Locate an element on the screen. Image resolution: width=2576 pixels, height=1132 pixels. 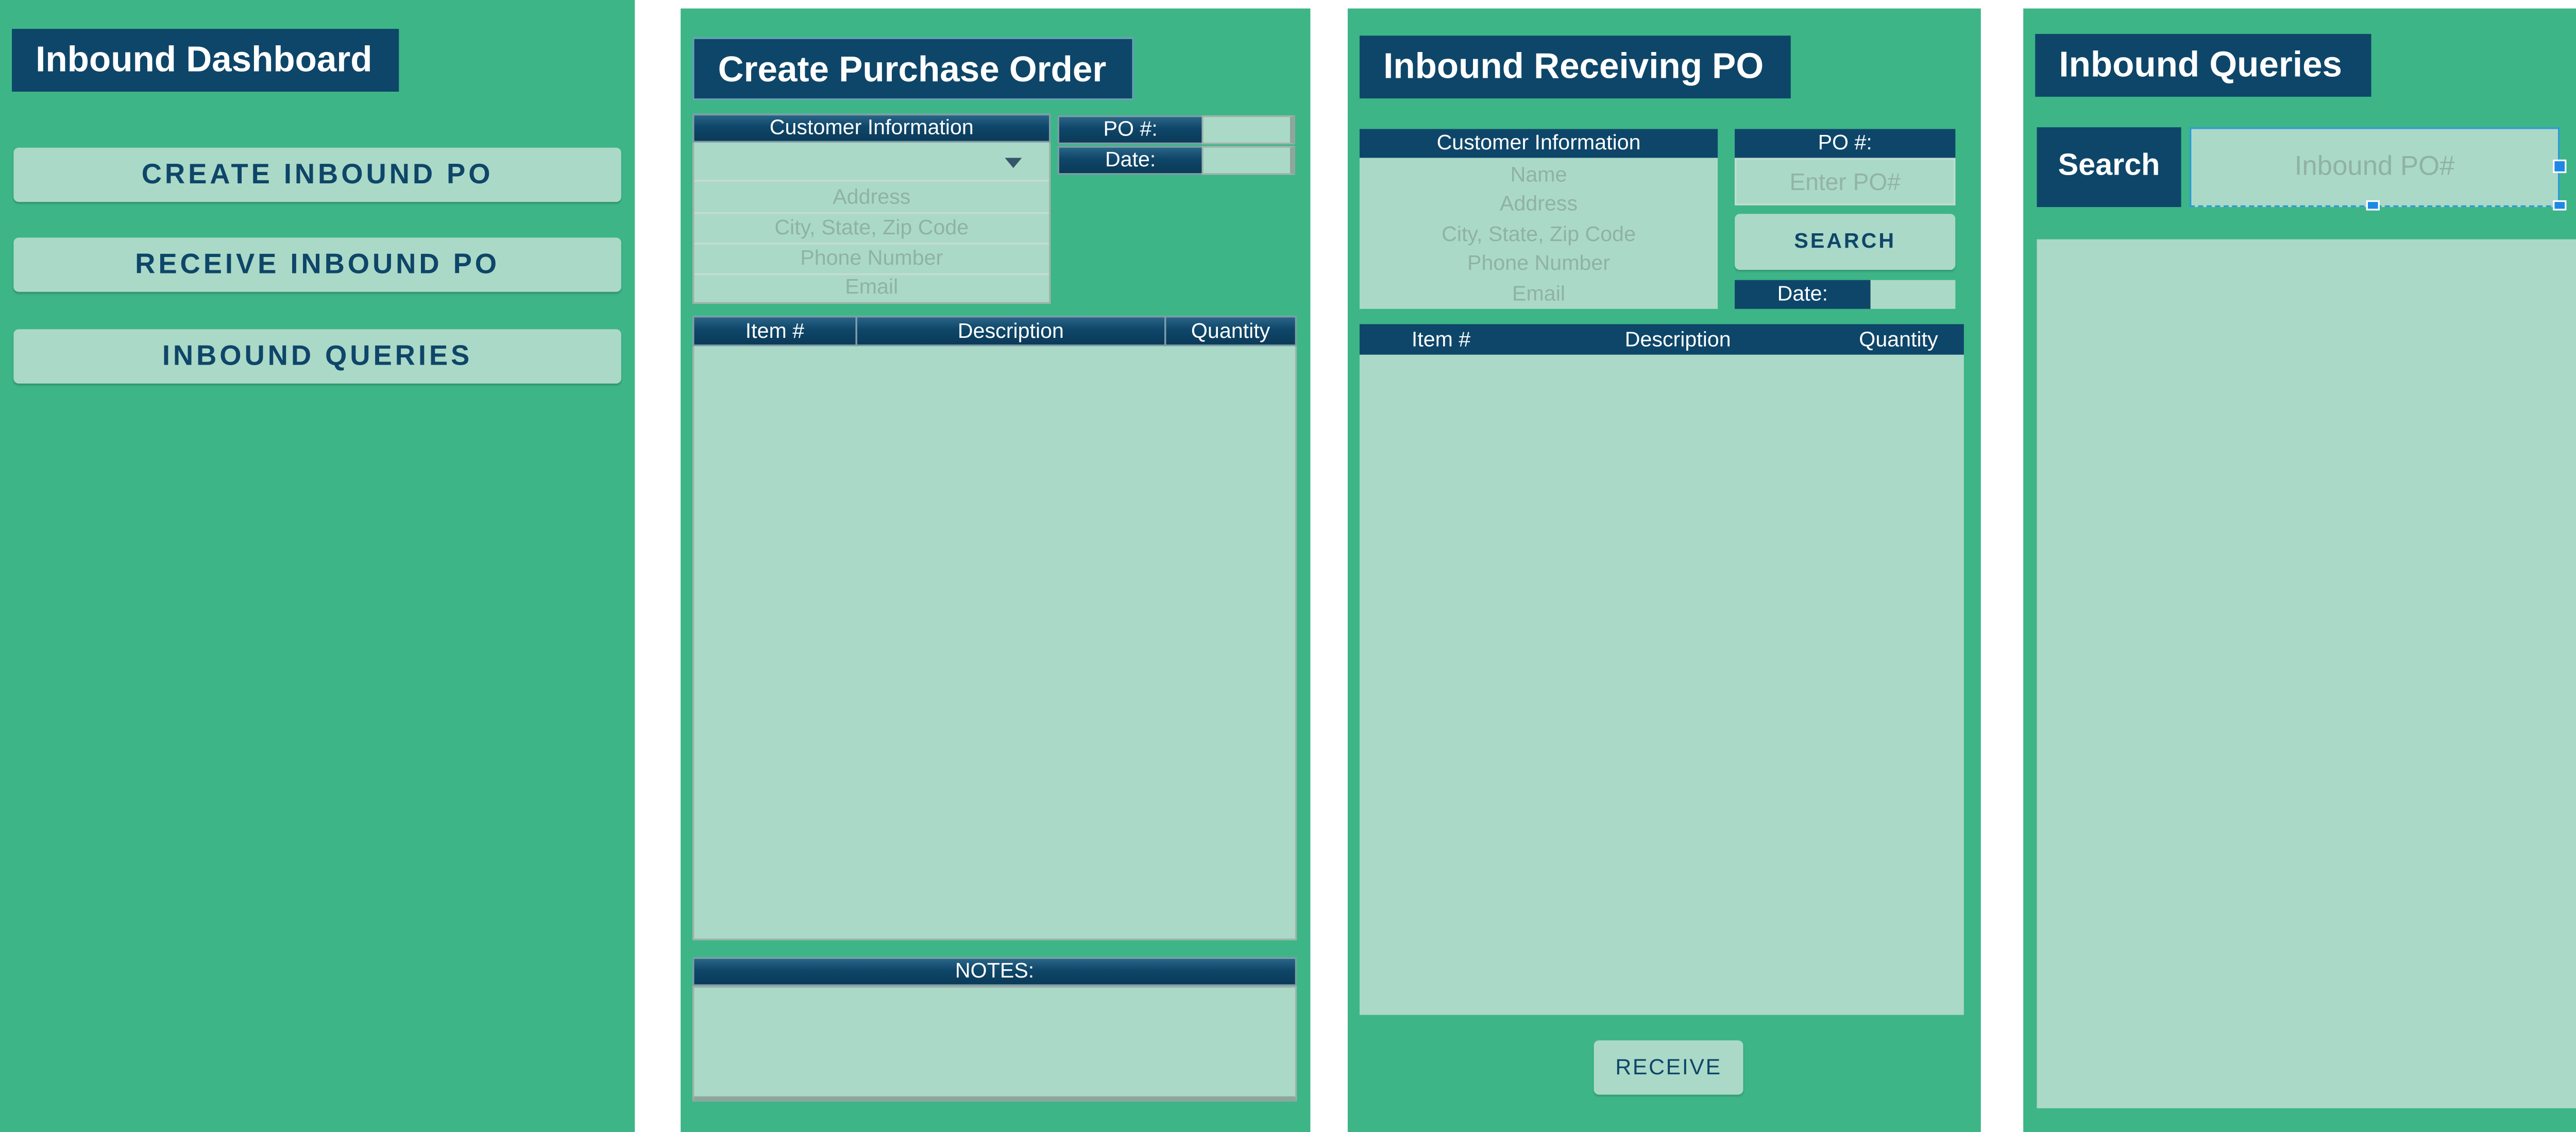
create-po-title: Create Purchase Order is located at coordinates (913, 68).